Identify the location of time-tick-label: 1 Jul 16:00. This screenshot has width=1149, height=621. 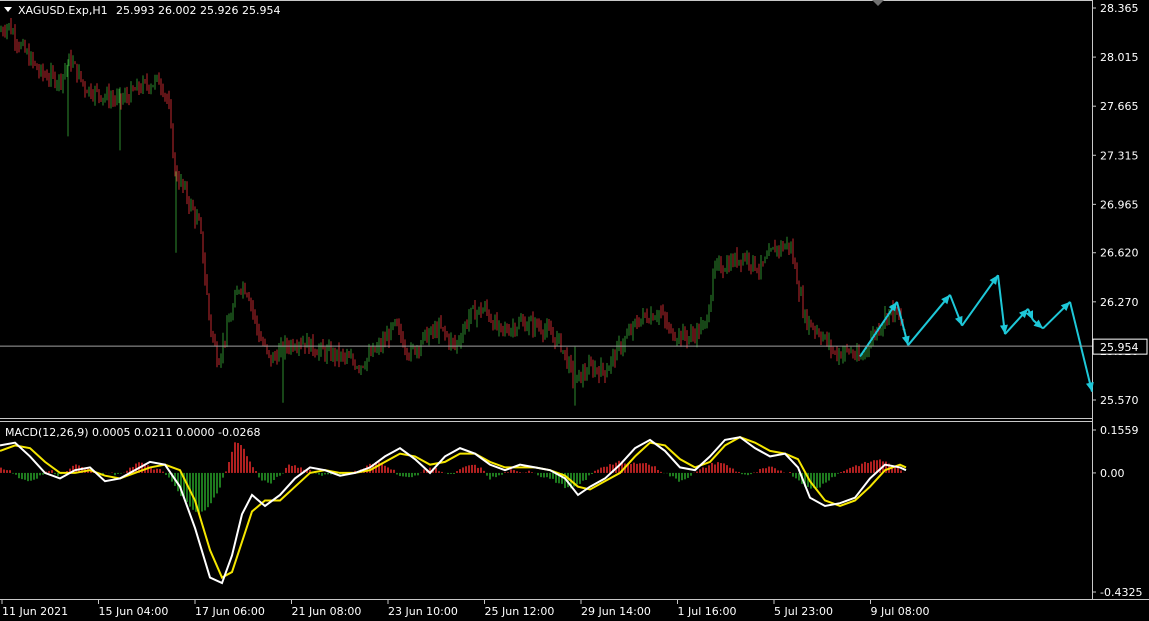
(707, 611).